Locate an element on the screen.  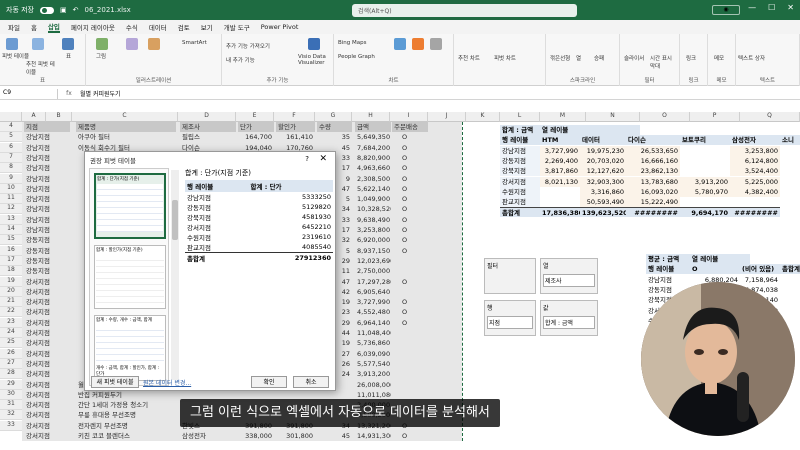
maximize-button: ☐ is located at coordinates (771, 7).